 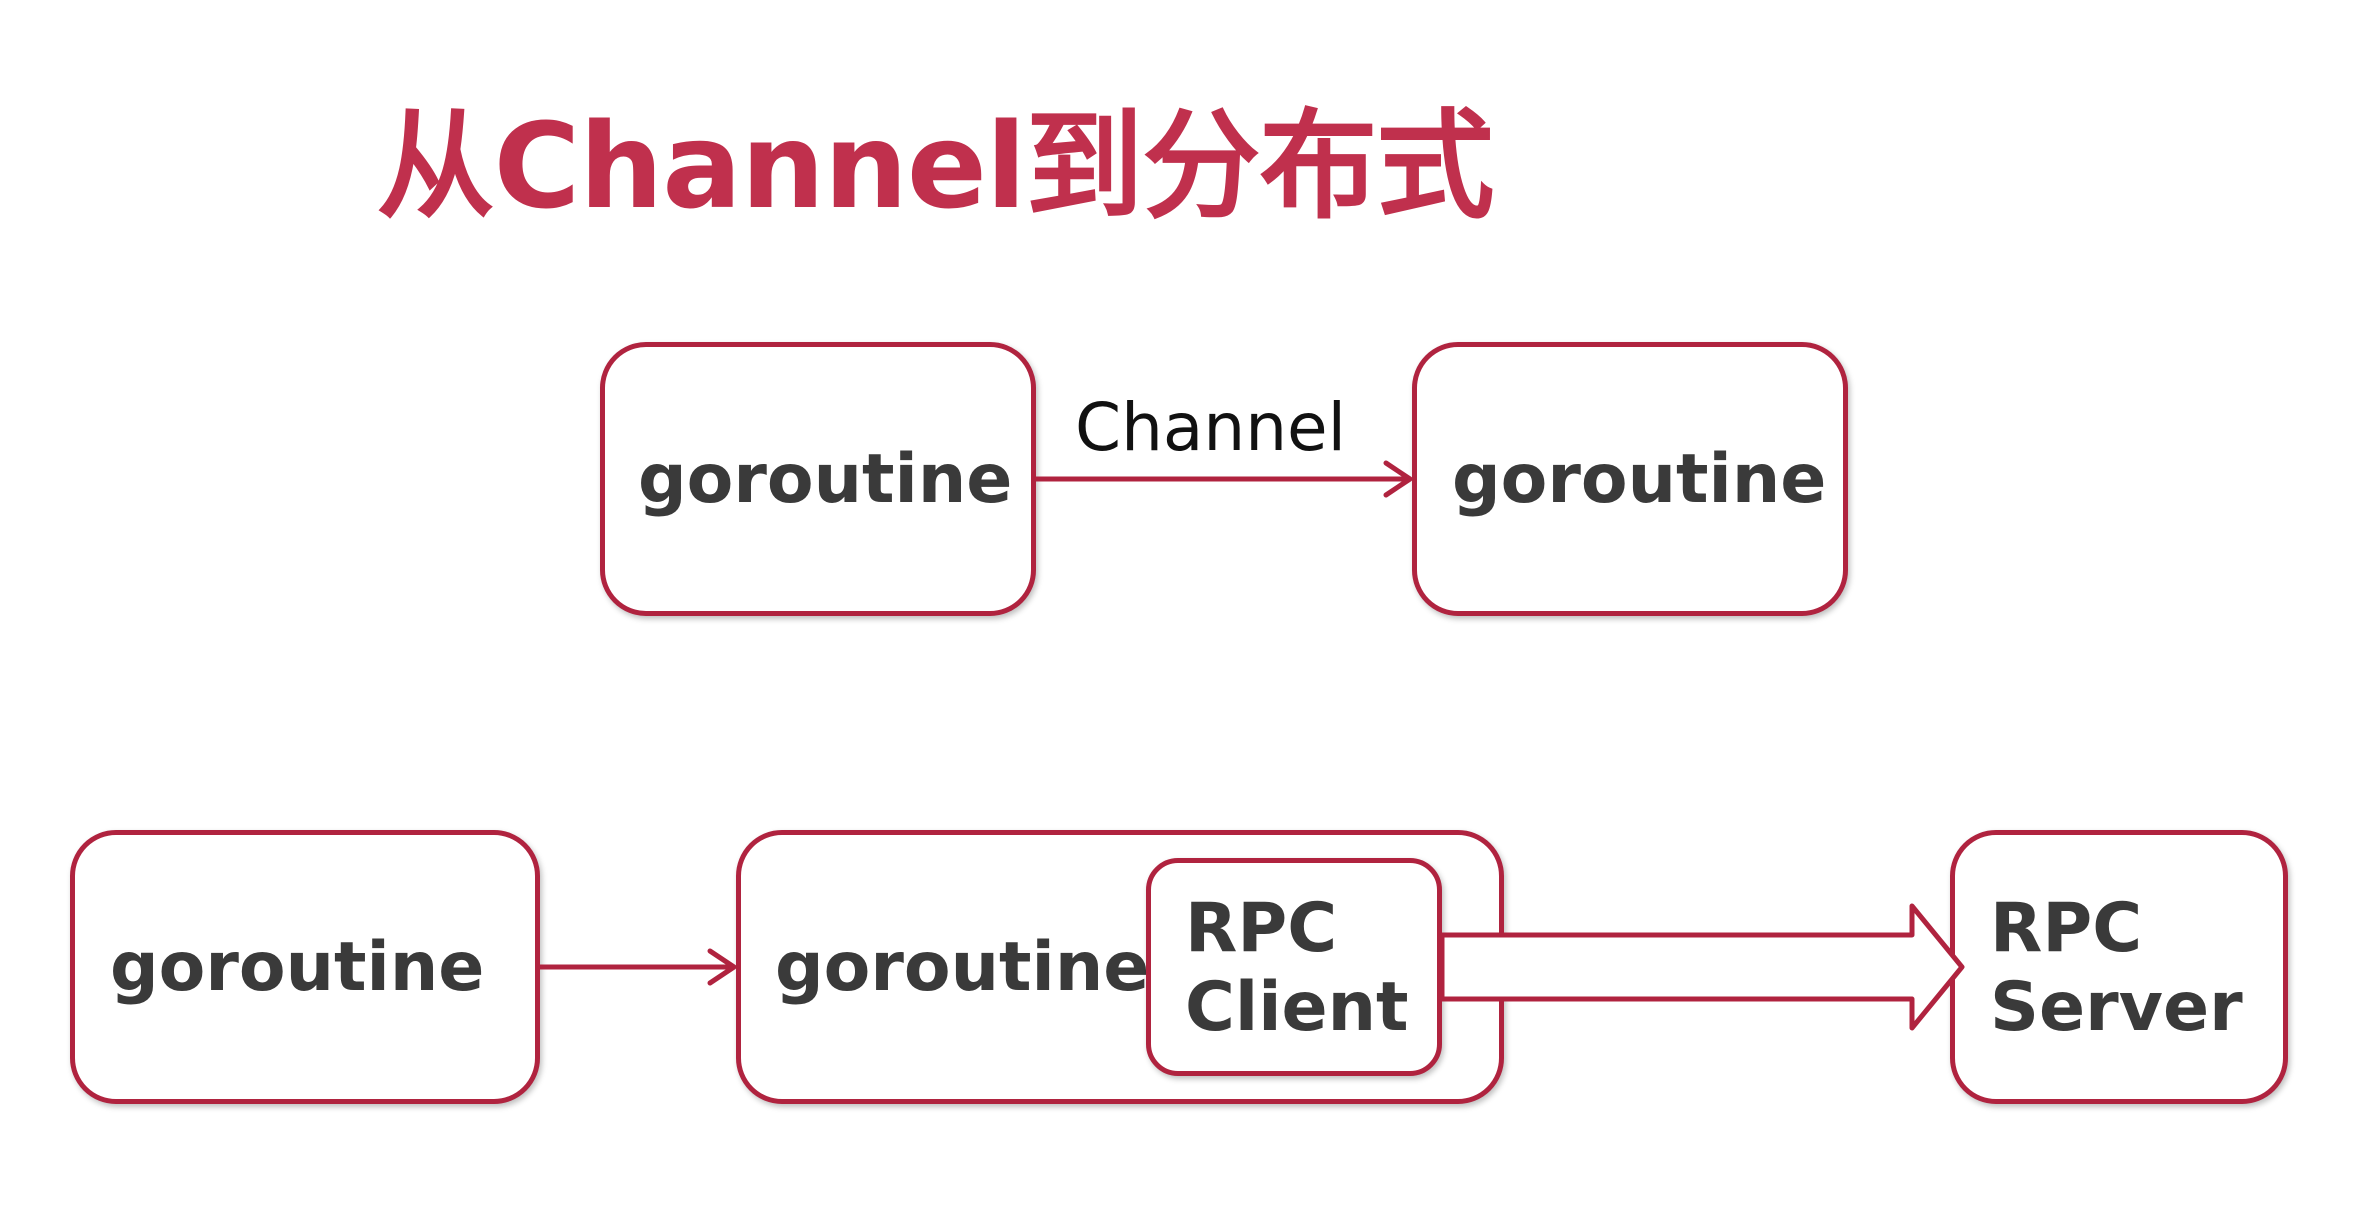 I want to click on rpc-block-arrow, so click(x=1702, y=967).